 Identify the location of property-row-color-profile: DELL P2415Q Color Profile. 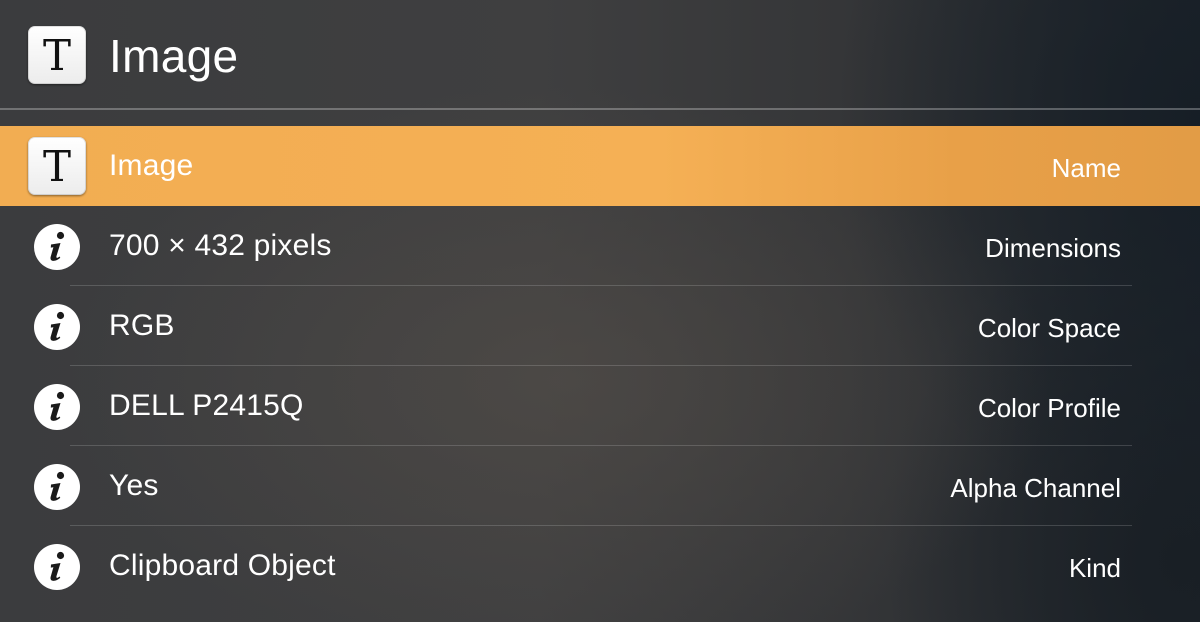
(600, 406).